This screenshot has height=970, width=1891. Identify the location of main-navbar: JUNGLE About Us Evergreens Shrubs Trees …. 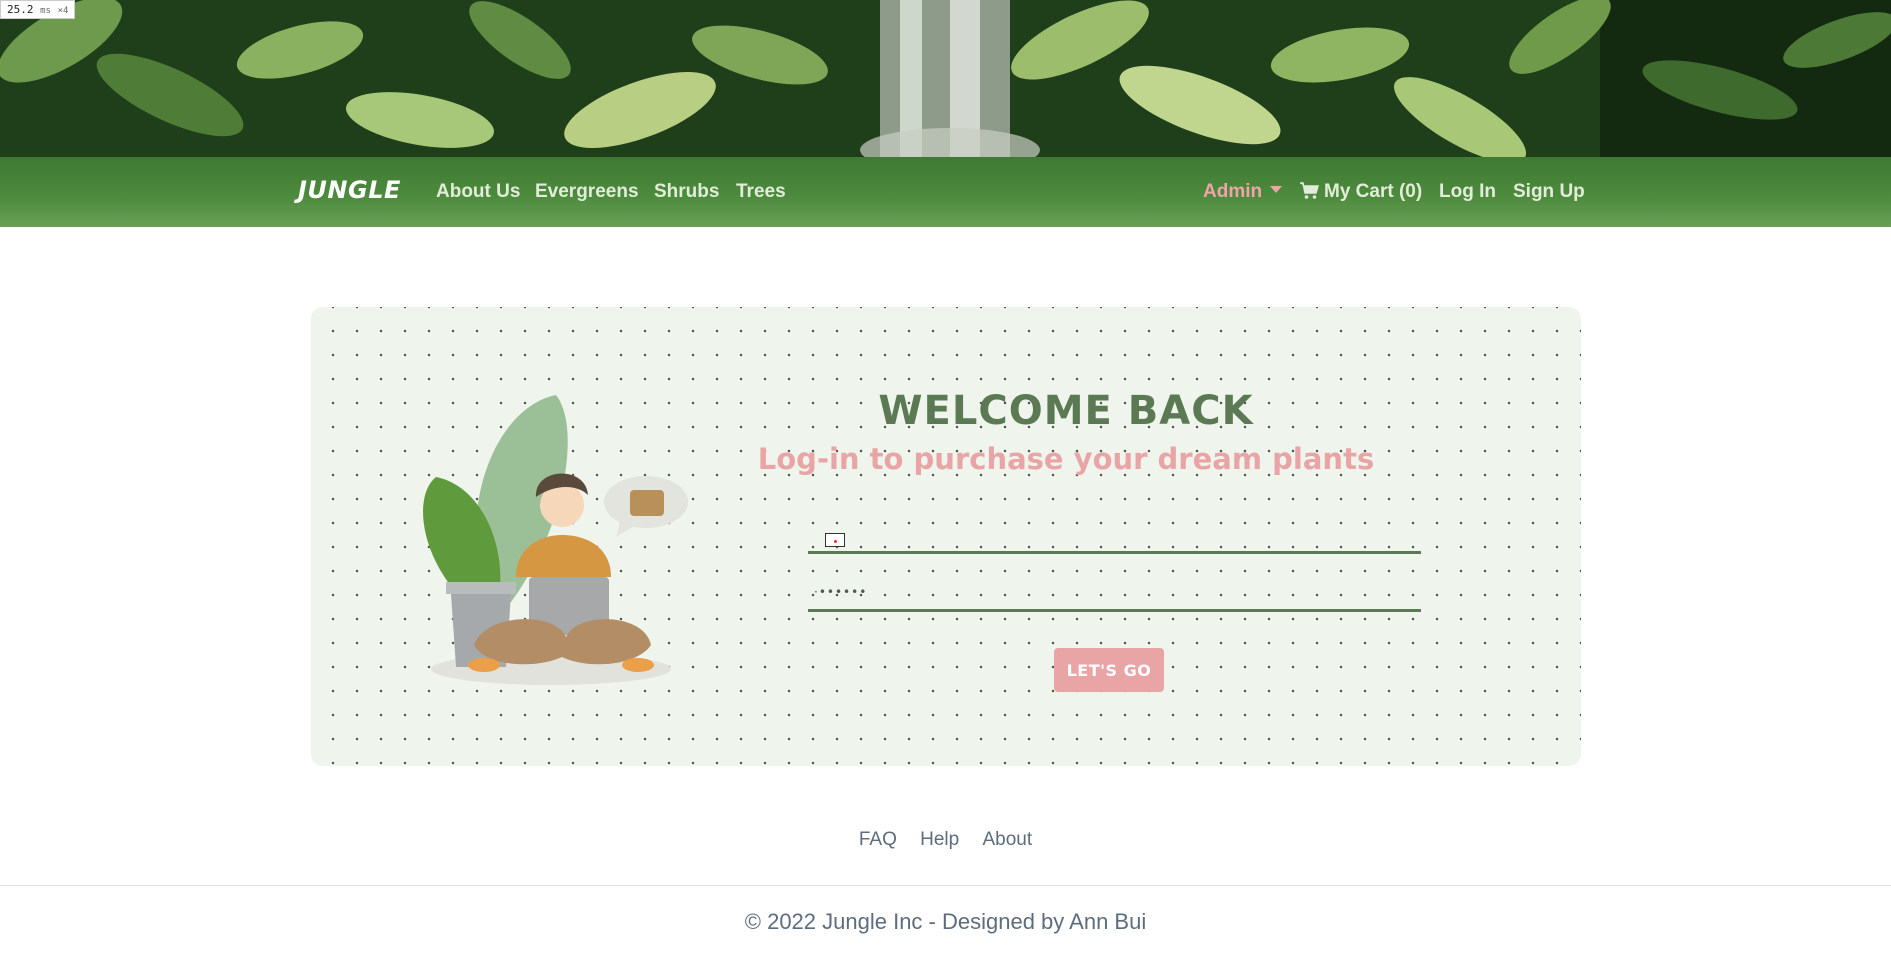
(945, 192).